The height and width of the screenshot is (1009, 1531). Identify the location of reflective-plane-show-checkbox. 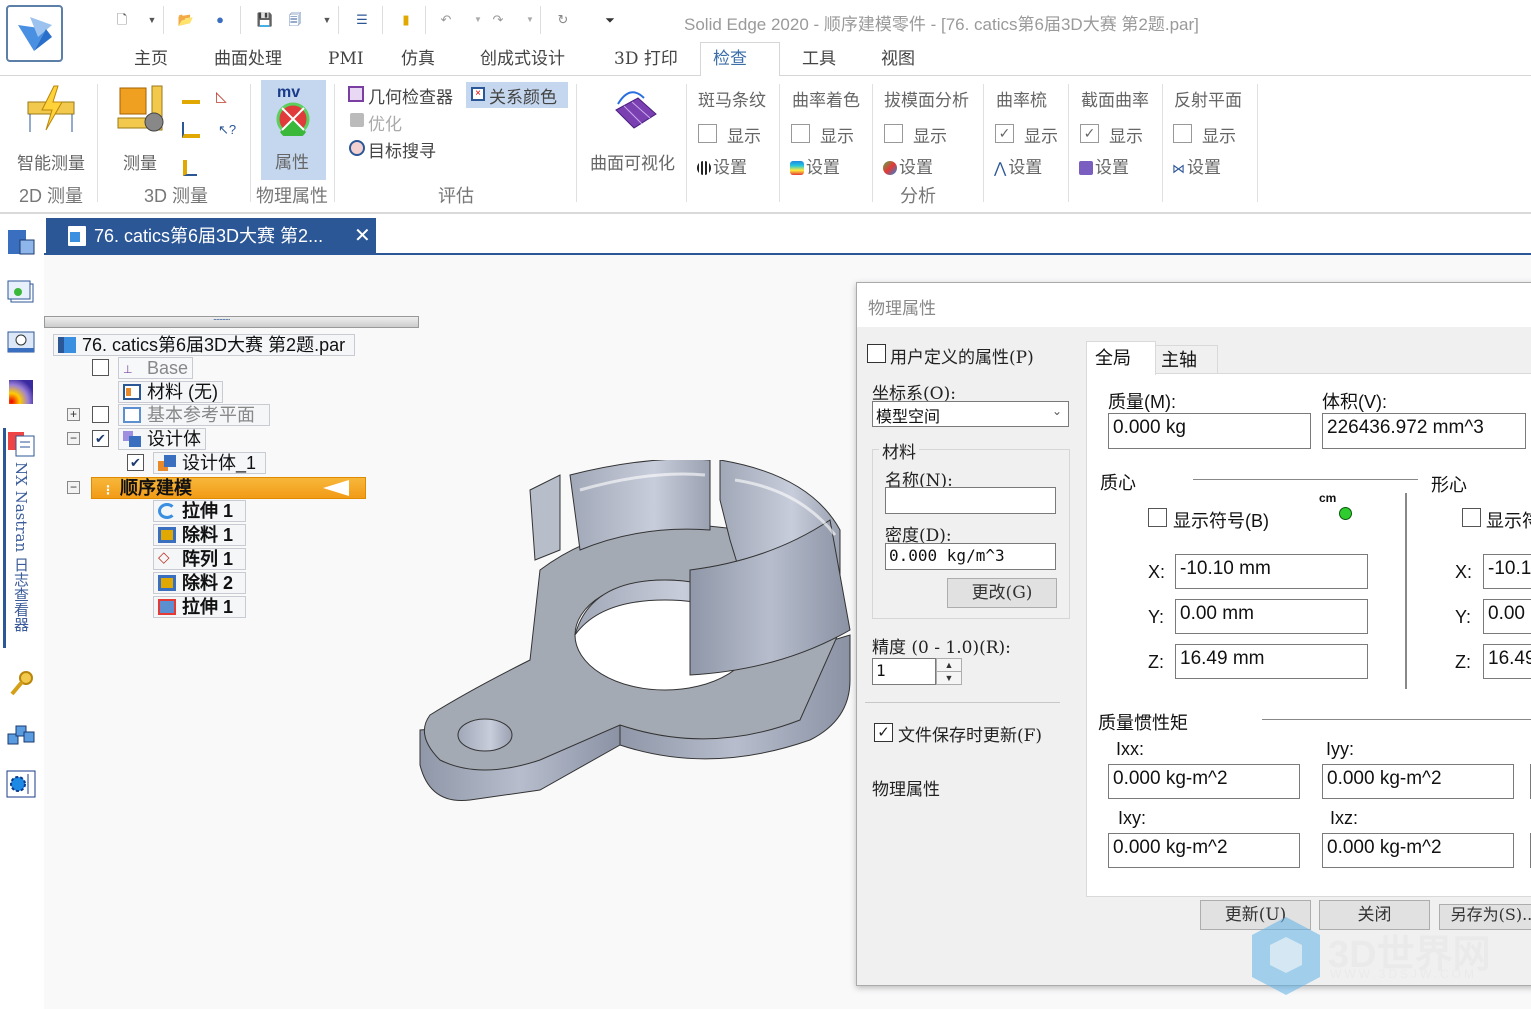
(1182, 133).